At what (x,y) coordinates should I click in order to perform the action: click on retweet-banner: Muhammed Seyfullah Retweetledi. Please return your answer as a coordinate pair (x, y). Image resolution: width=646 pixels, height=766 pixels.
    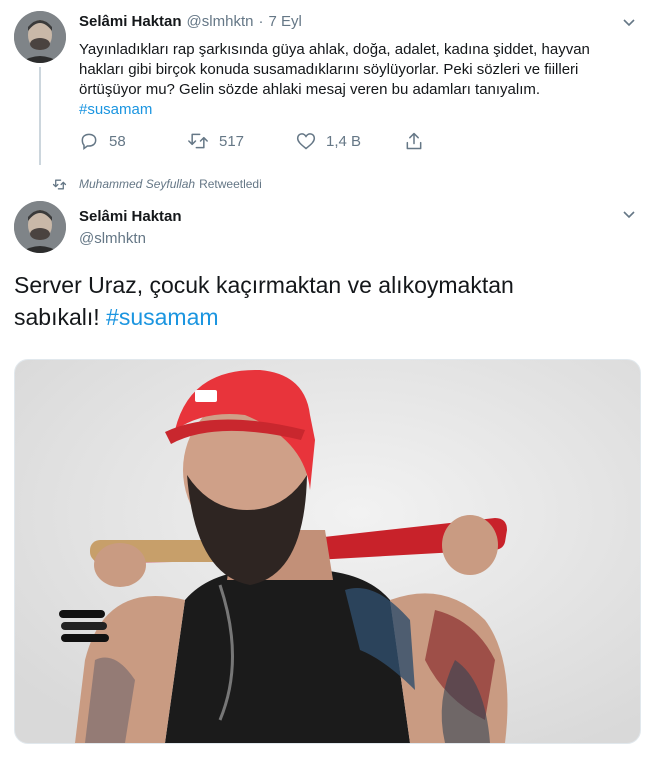
    Looking at the image, I should click on (157, 184).